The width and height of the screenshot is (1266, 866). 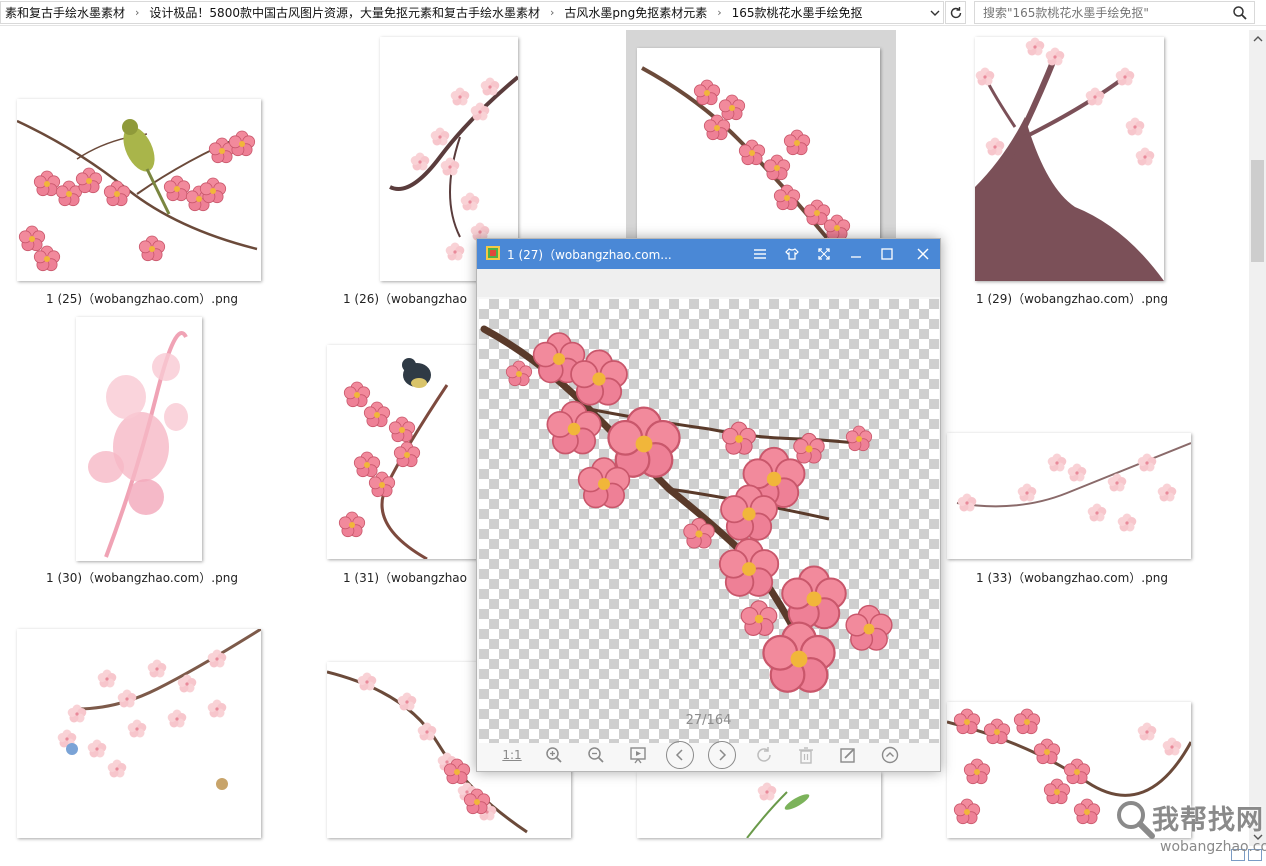 What do you see at coordinates (138, 444) in the screenshot?
I see `watercolor-pink-branch-image` at bounding box center [138, 444].